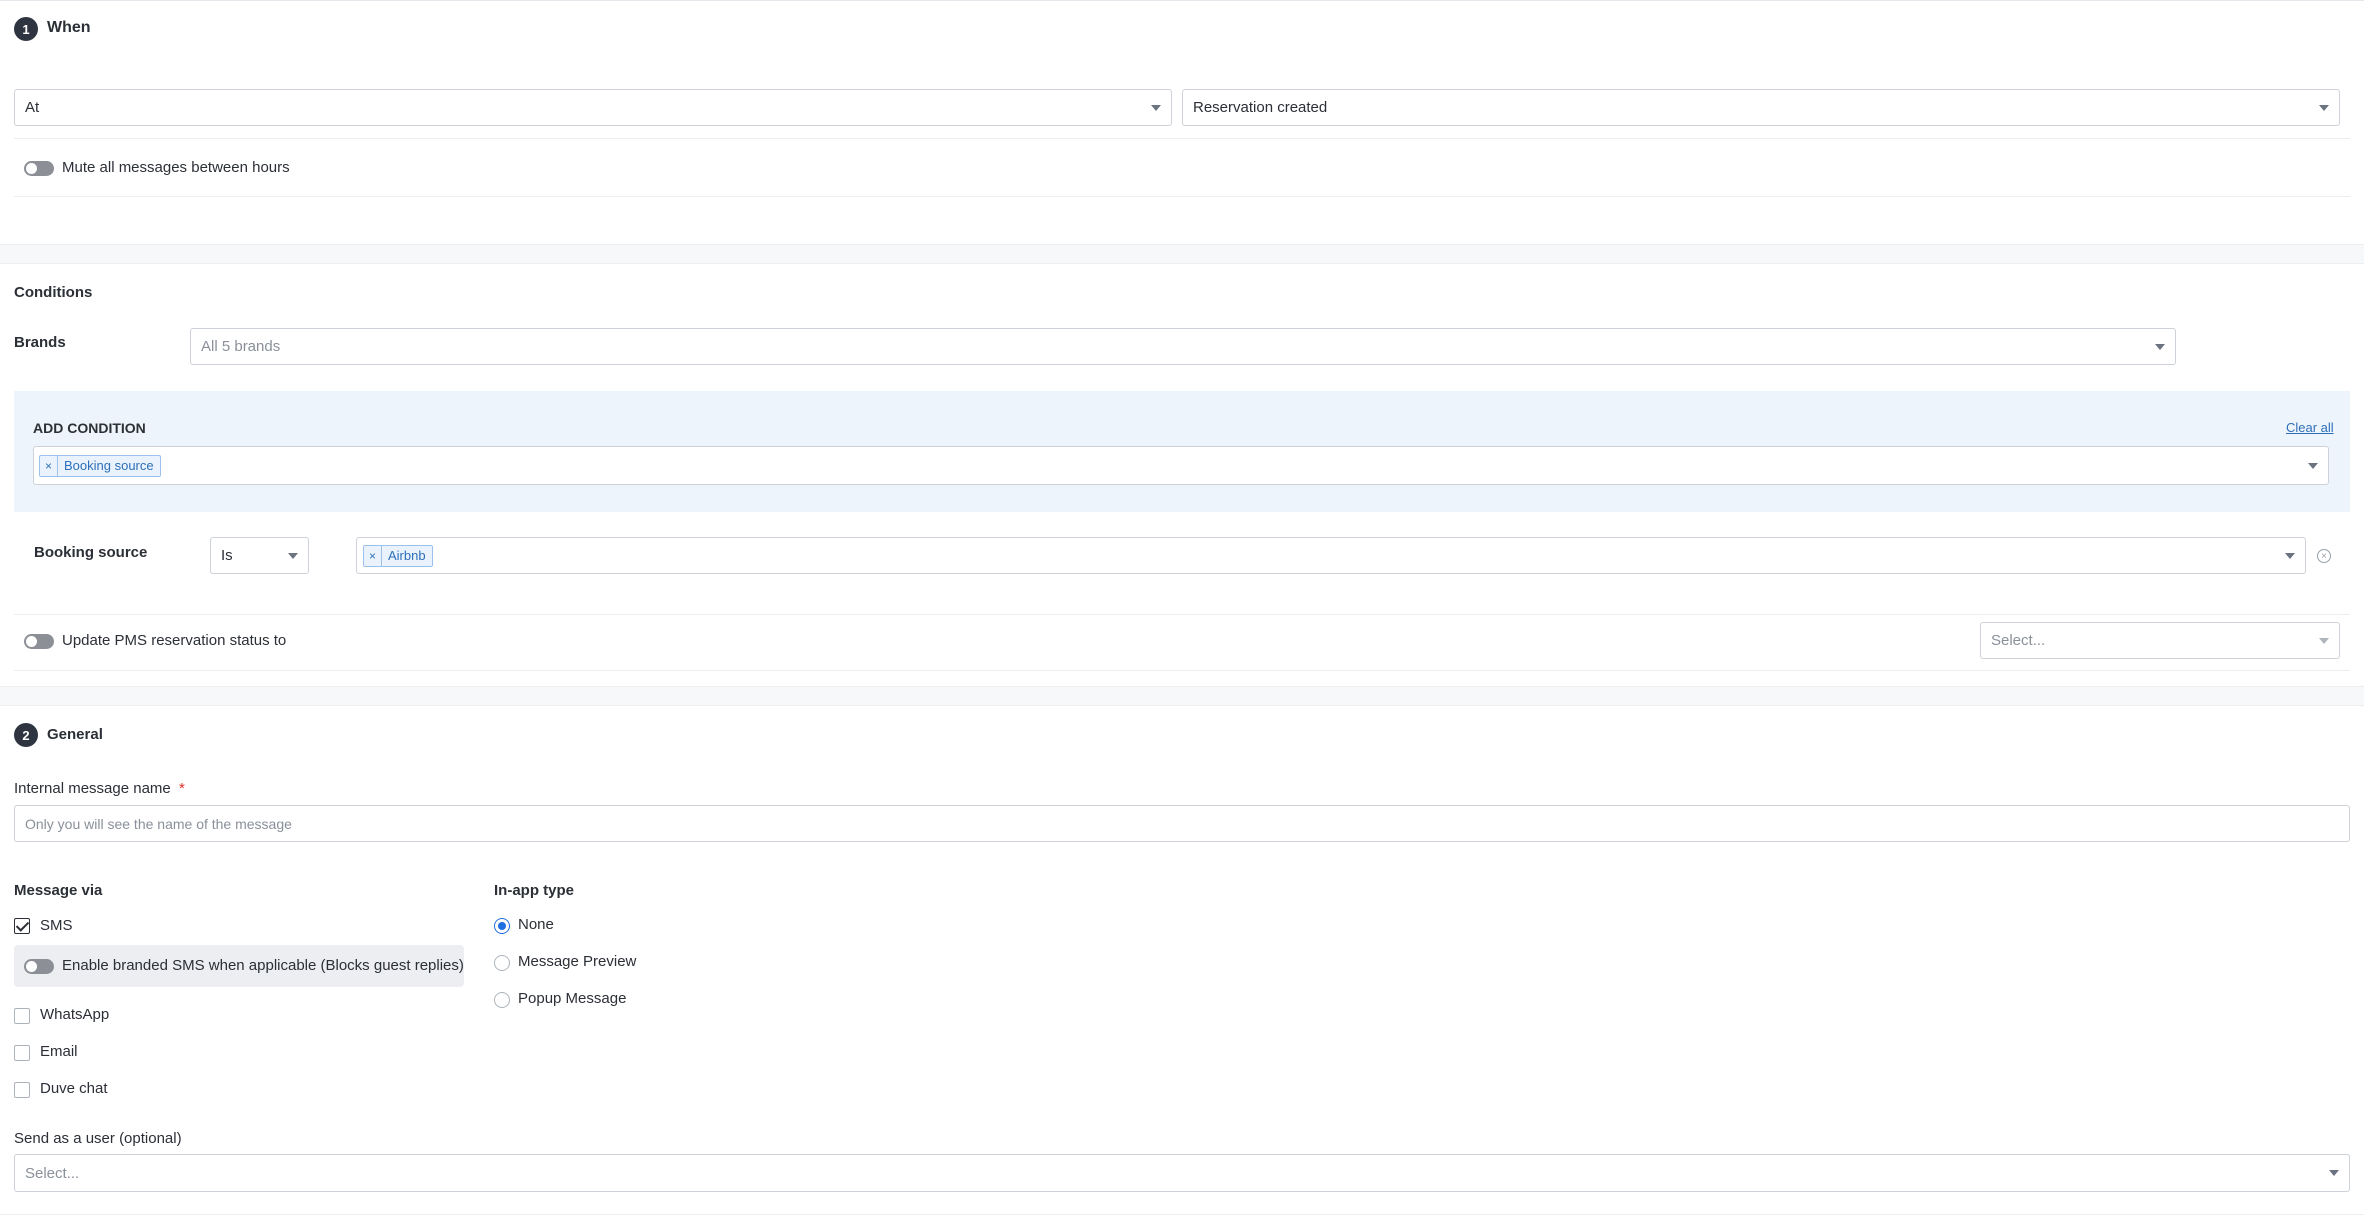  I want to click on booking-source-tags: × Airbnb, so click(1320, 555).